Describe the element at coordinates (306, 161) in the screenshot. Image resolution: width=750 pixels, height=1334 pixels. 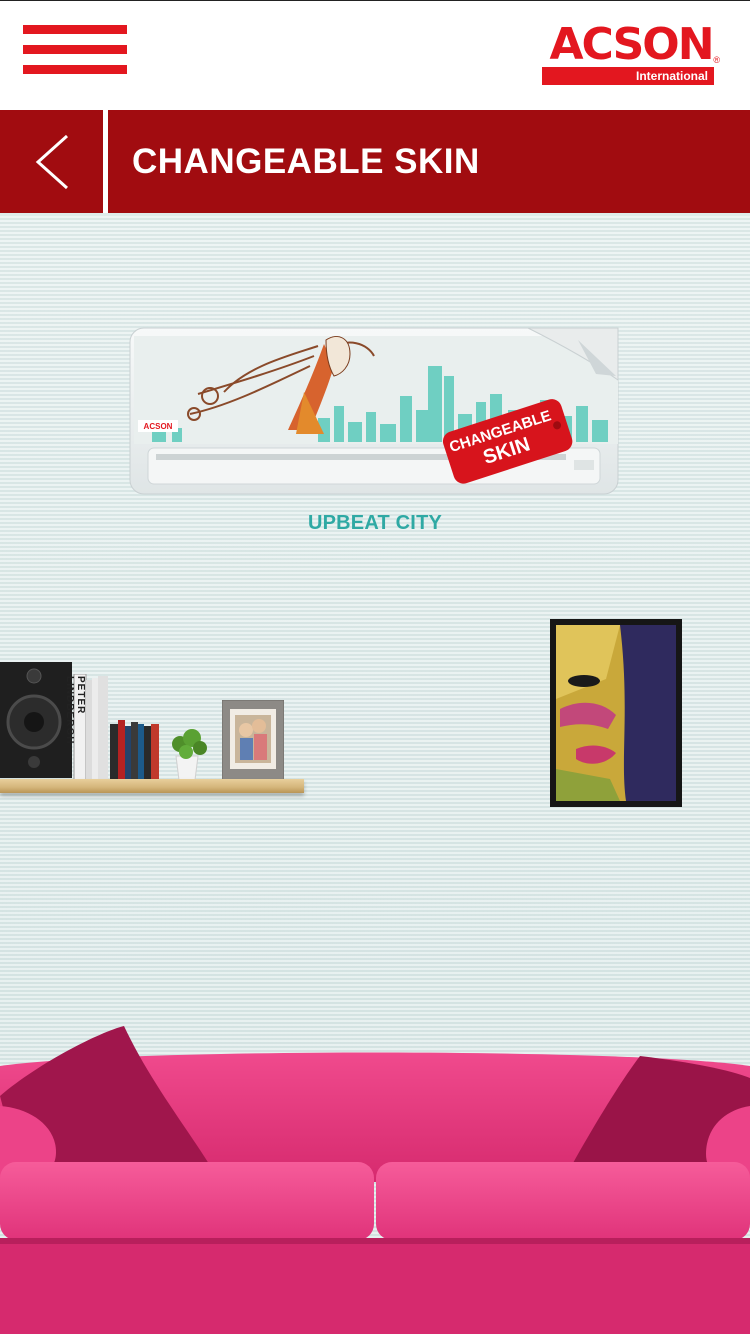
I see `page-title: CHANGEABLE SKIN` at that location.